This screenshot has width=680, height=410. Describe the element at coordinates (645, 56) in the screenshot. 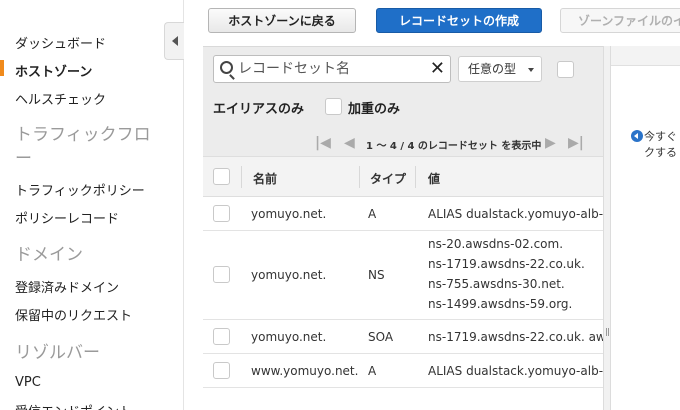

I see `details-panel-header` at that location.